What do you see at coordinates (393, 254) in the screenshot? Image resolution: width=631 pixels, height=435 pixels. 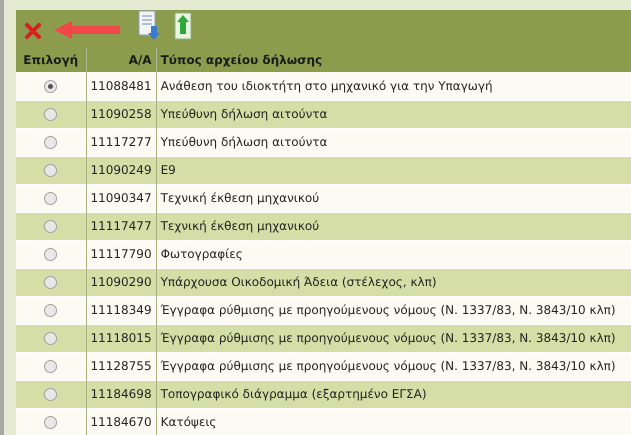 I see `table-cell: Φωτογραφίες` at bounding box center [393, 254].